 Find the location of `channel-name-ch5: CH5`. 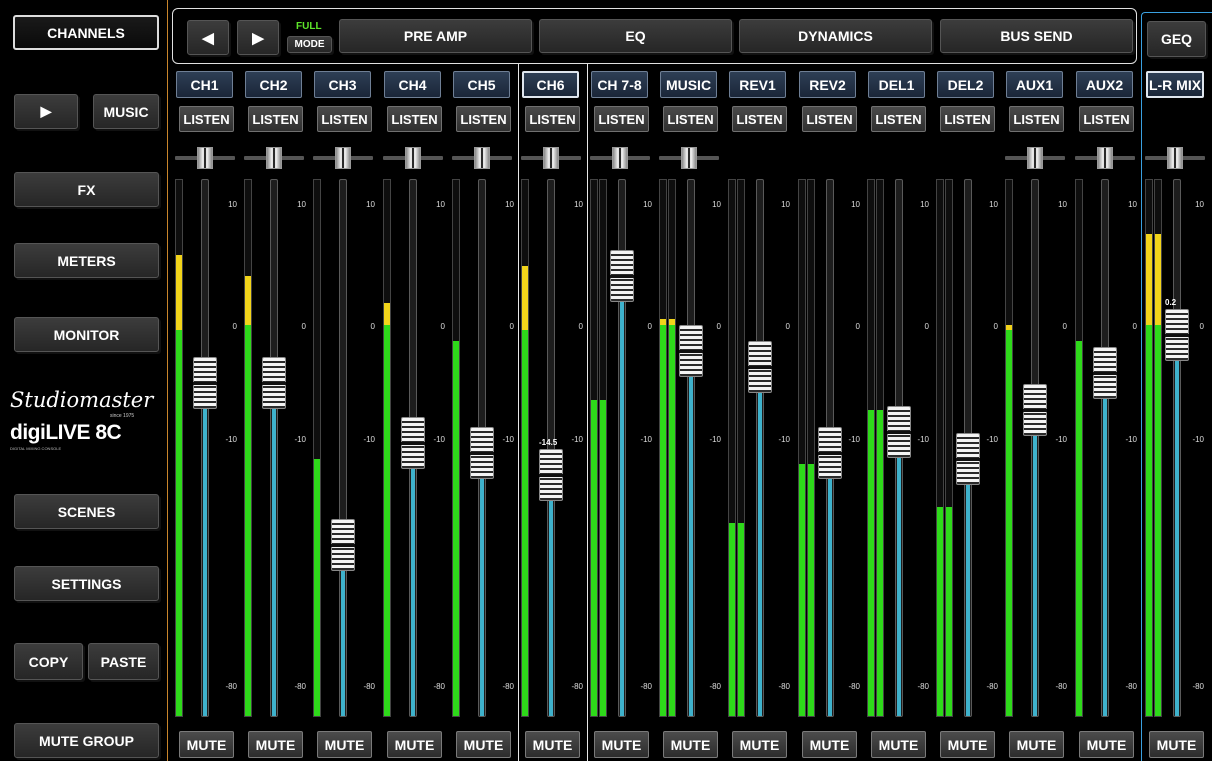

channel-name-ch5: CH5 is located at coordinates (481, 84).